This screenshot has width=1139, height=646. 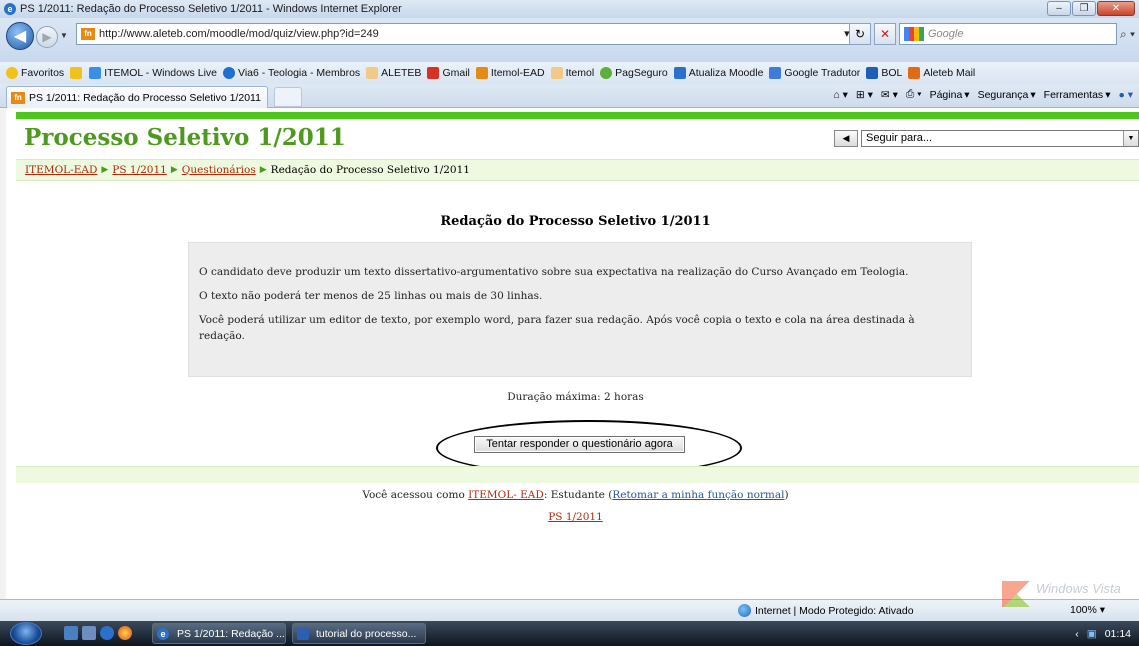 I want to click on moodle-icon, so click(x=481, y=73).